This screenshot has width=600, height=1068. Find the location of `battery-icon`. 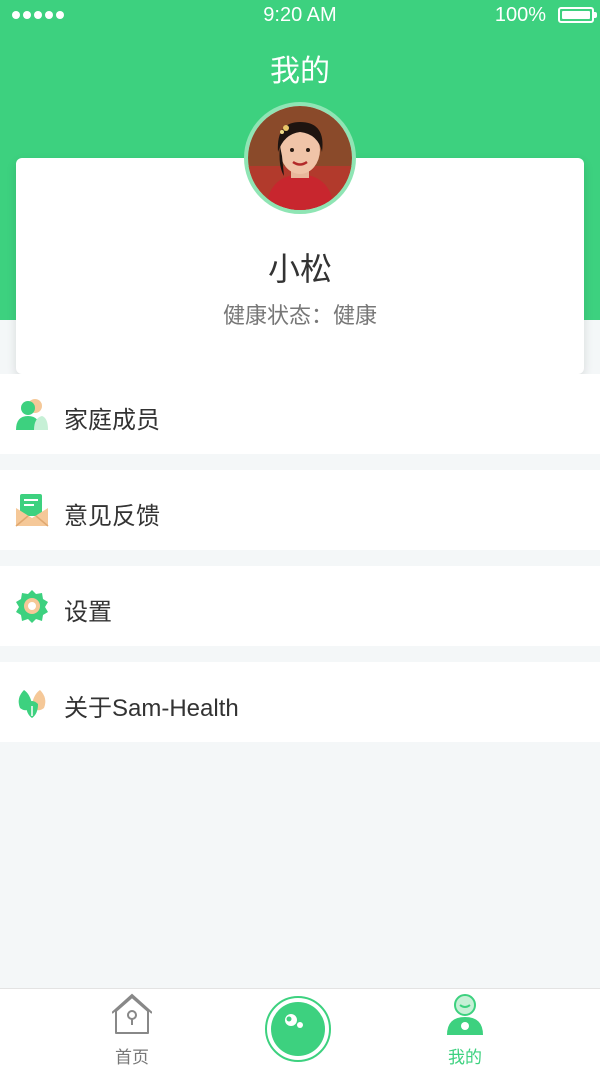

battery-icon is located at coordinates (577, 15).